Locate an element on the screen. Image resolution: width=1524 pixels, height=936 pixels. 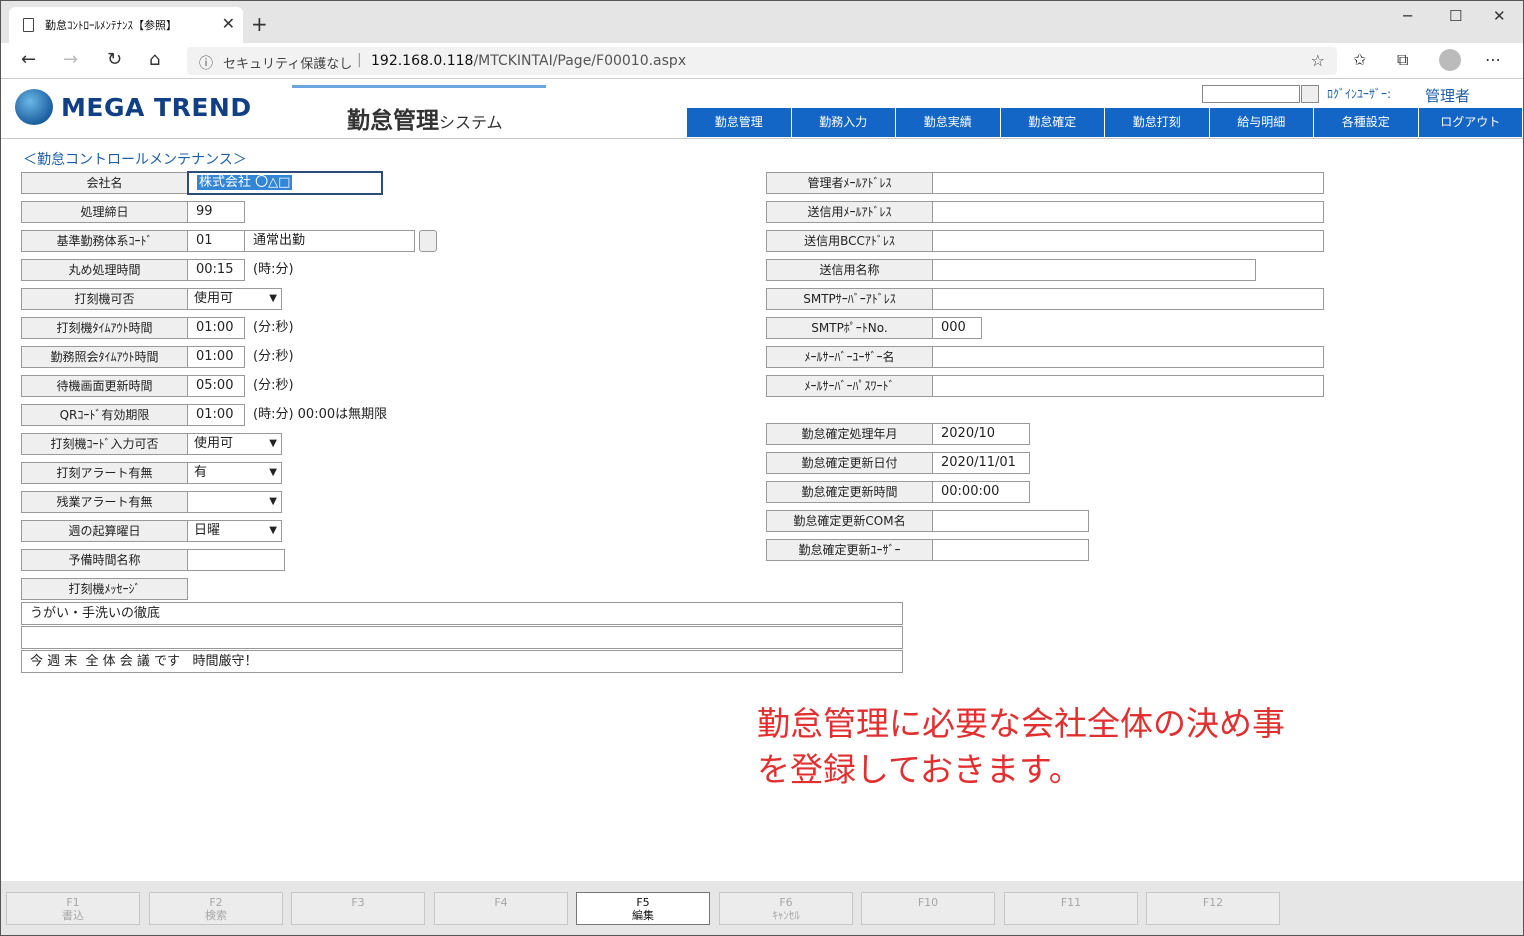
mail-password-label: ﾒｰﾙｻｰﾊﾞｰﾊﾟｽﾜｰﾄﾞ is located at coordinates (849, 386).